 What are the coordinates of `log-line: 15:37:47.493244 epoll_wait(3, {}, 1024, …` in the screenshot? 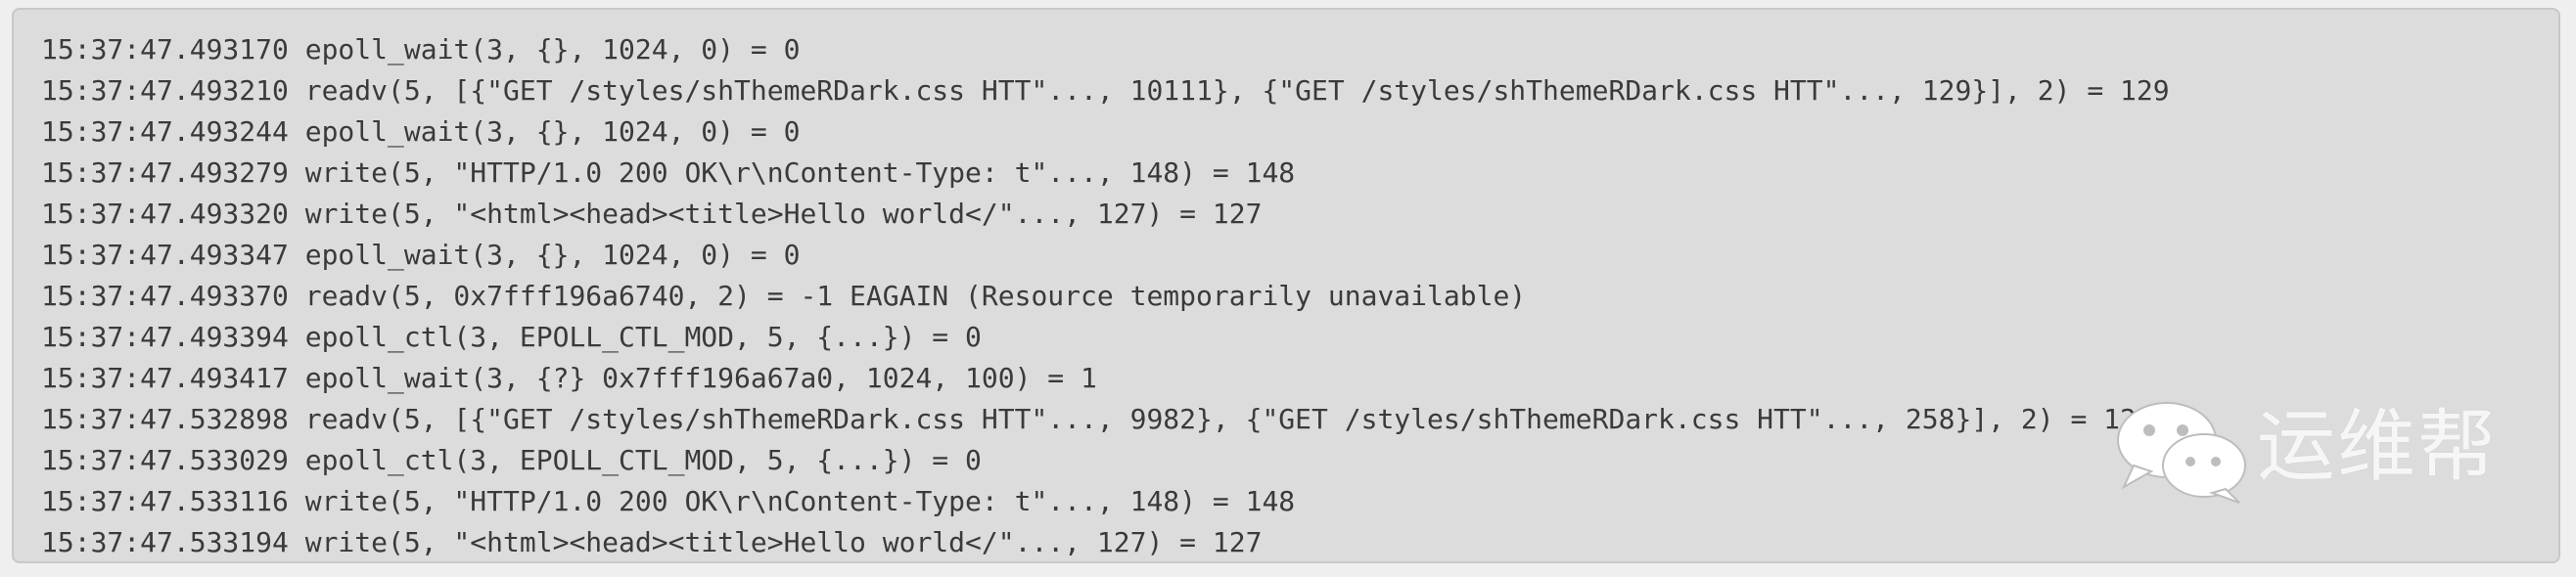 It's located at (421, 131).